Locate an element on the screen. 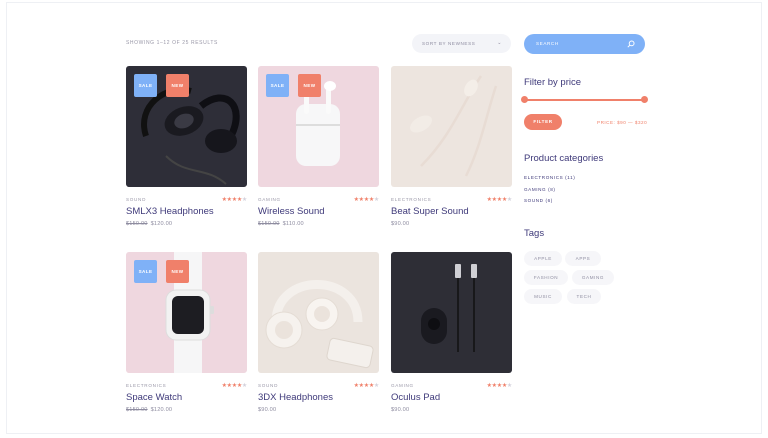 The height and width of the screenshot is (438, 768). product-title: 3DX Headphones is located at coordinates (295, 397).